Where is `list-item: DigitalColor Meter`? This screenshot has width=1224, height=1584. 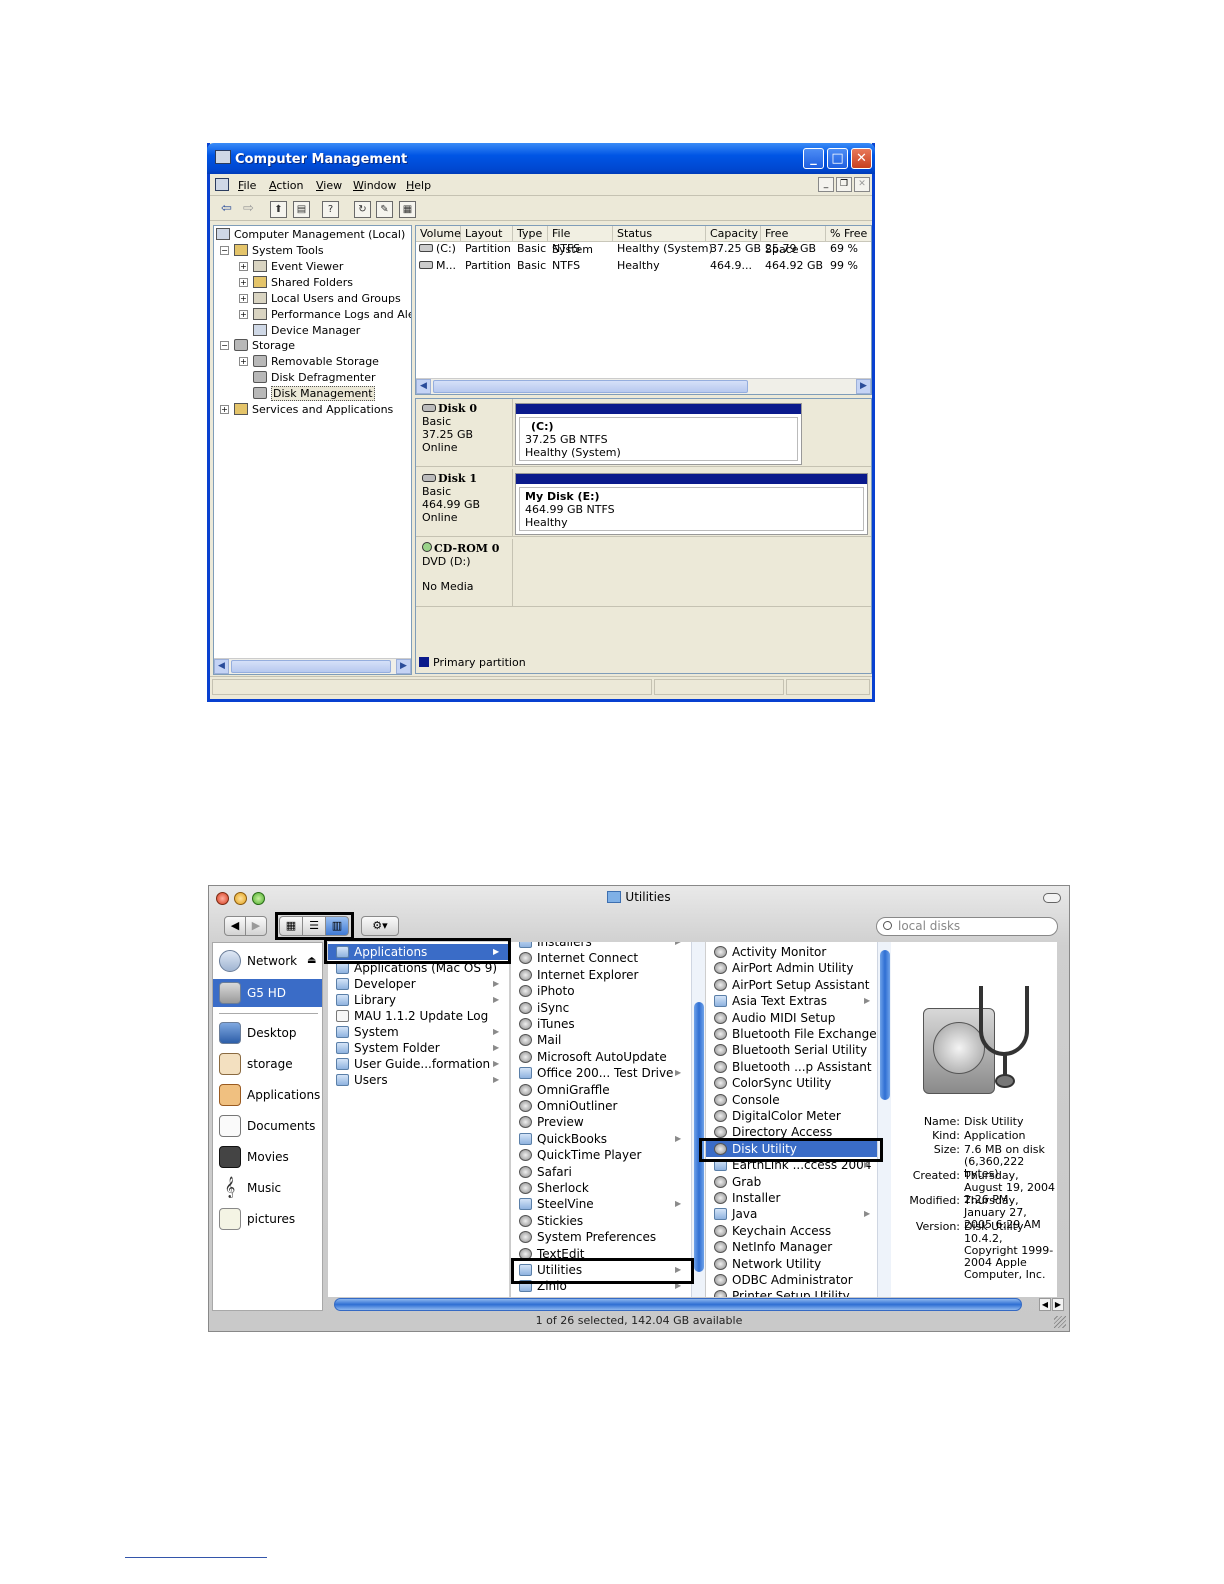 list-item: DigitalColor Meter is located at coordinates (792, 1116).